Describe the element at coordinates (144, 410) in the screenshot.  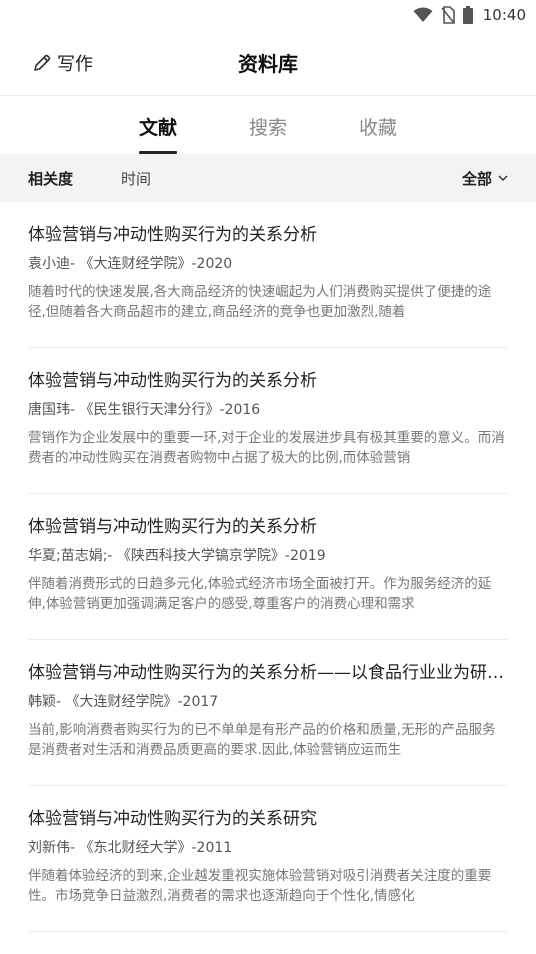
I see `item-meta: 唐国玮- 《民生银行天津分行》-2016` at that location.